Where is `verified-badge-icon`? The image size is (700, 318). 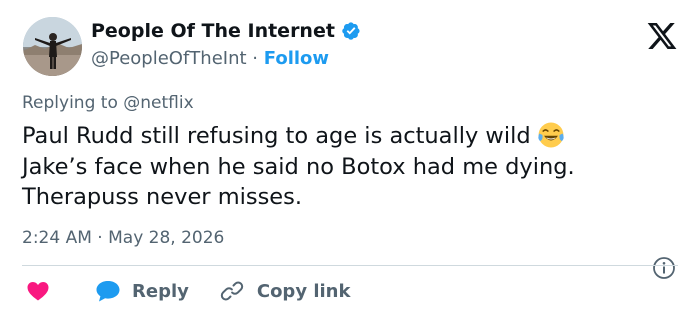
verified-badge-icon is located at coordinates (351, 31).